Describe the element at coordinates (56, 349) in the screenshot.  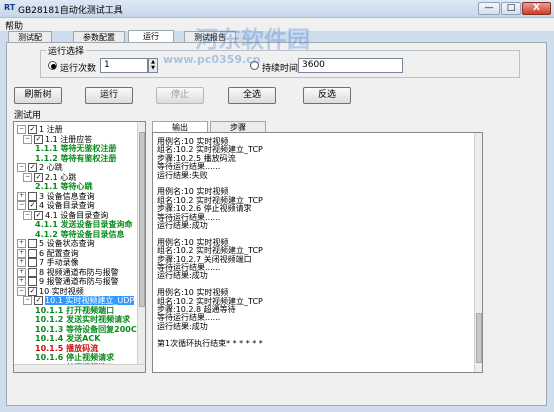
I see `tree-item: 10.1.5 播放码流` at that location.